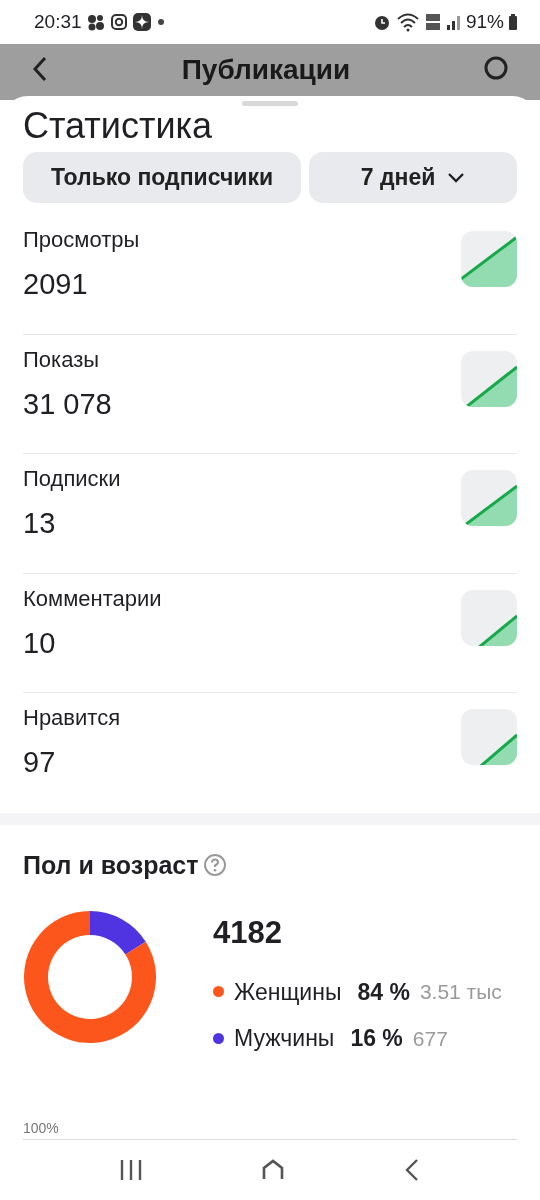  Describe the element at coordinates (383, 992) in the screenshot. I see `legend-percent: 84 %` at that location.